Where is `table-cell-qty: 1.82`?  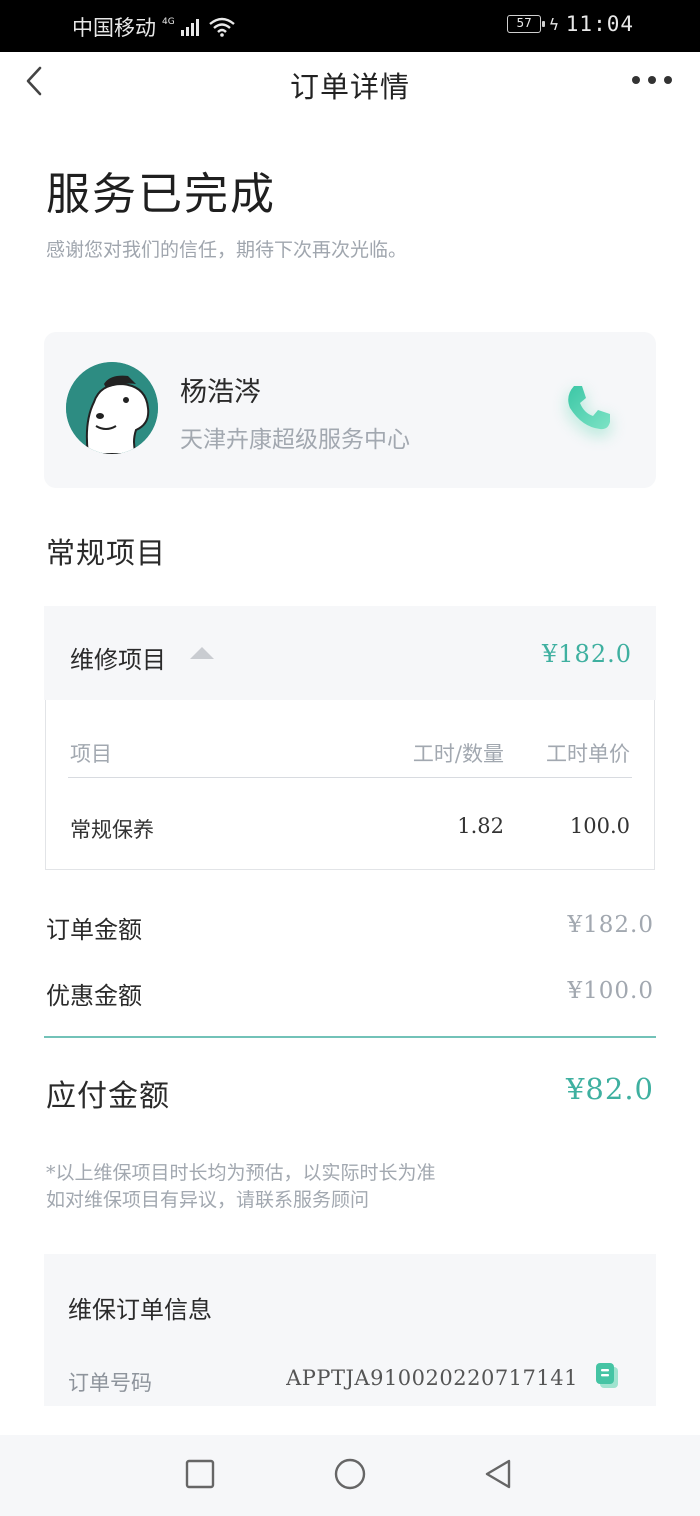 table-cell-qty: 1.82 is located at coordinates (480, 826).